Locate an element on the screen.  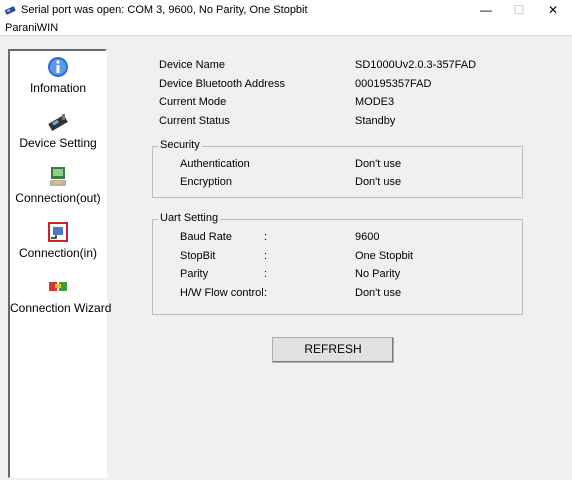
stopbit-label: StopBit is located at coordinates (198, 256).